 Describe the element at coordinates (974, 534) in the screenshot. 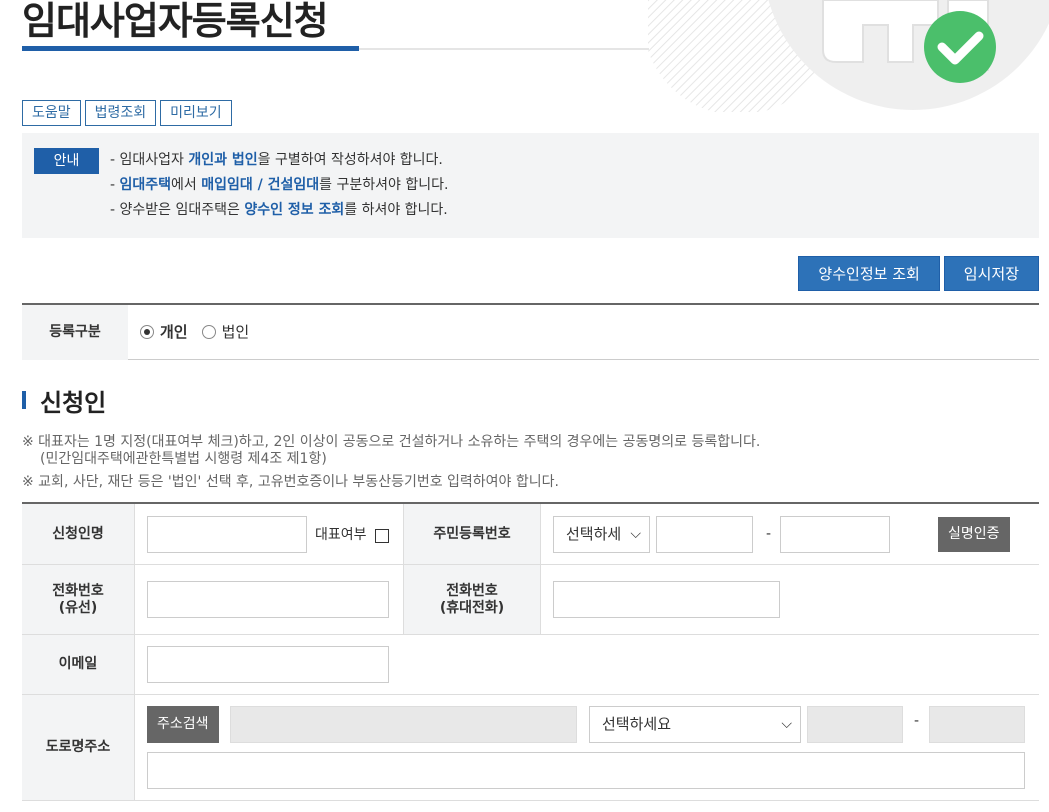

I see `real-name-verify-button: 실명인증` at that location.